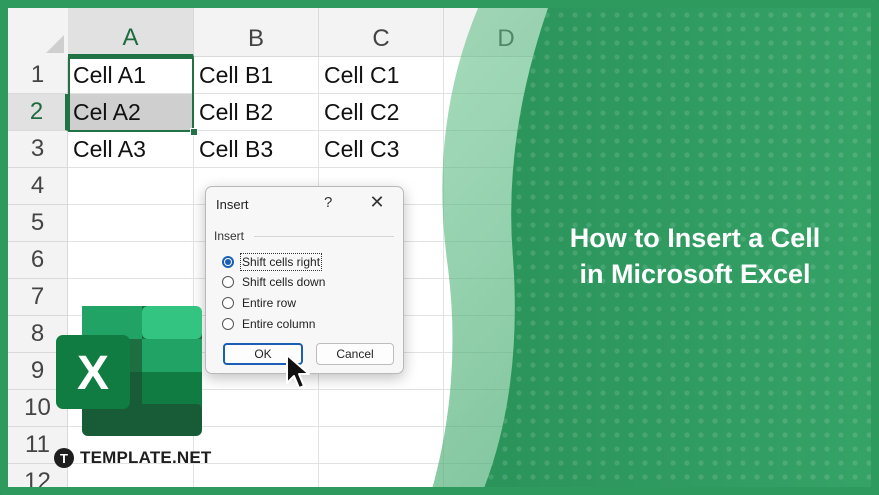  Describe the element at coordinates (131, 260) in the screenshot. I see `cell-a6` at that location.